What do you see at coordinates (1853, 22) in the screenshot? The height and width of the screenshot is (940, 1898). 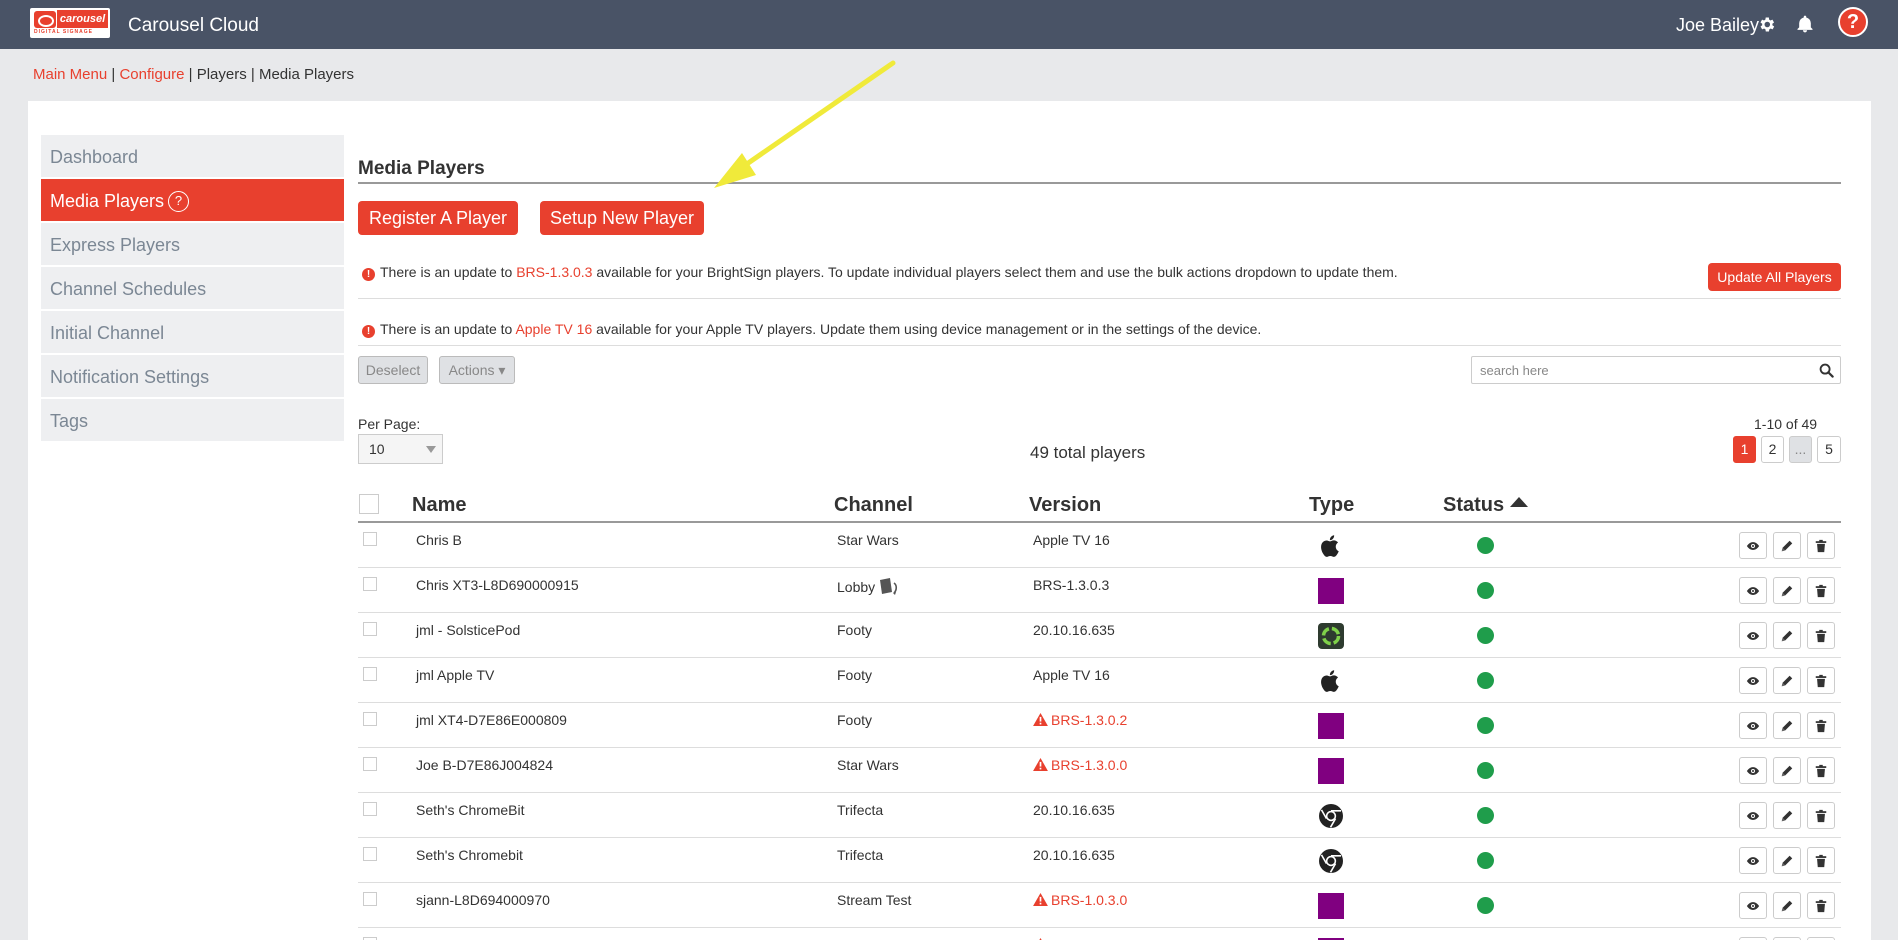 I see `help-button: ?` at bounding box center [1853, 22].